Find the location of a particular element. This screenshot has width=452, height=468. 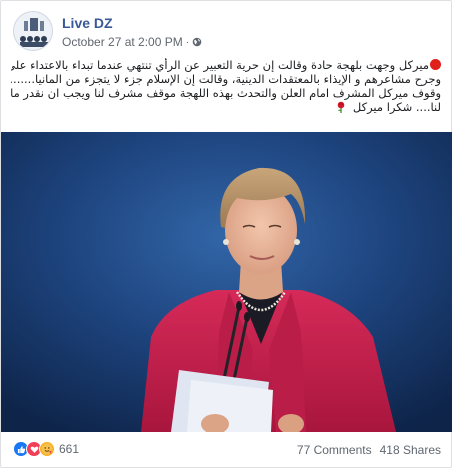

comments-count-link: 77 Comments is located at coordinates (334, 450).